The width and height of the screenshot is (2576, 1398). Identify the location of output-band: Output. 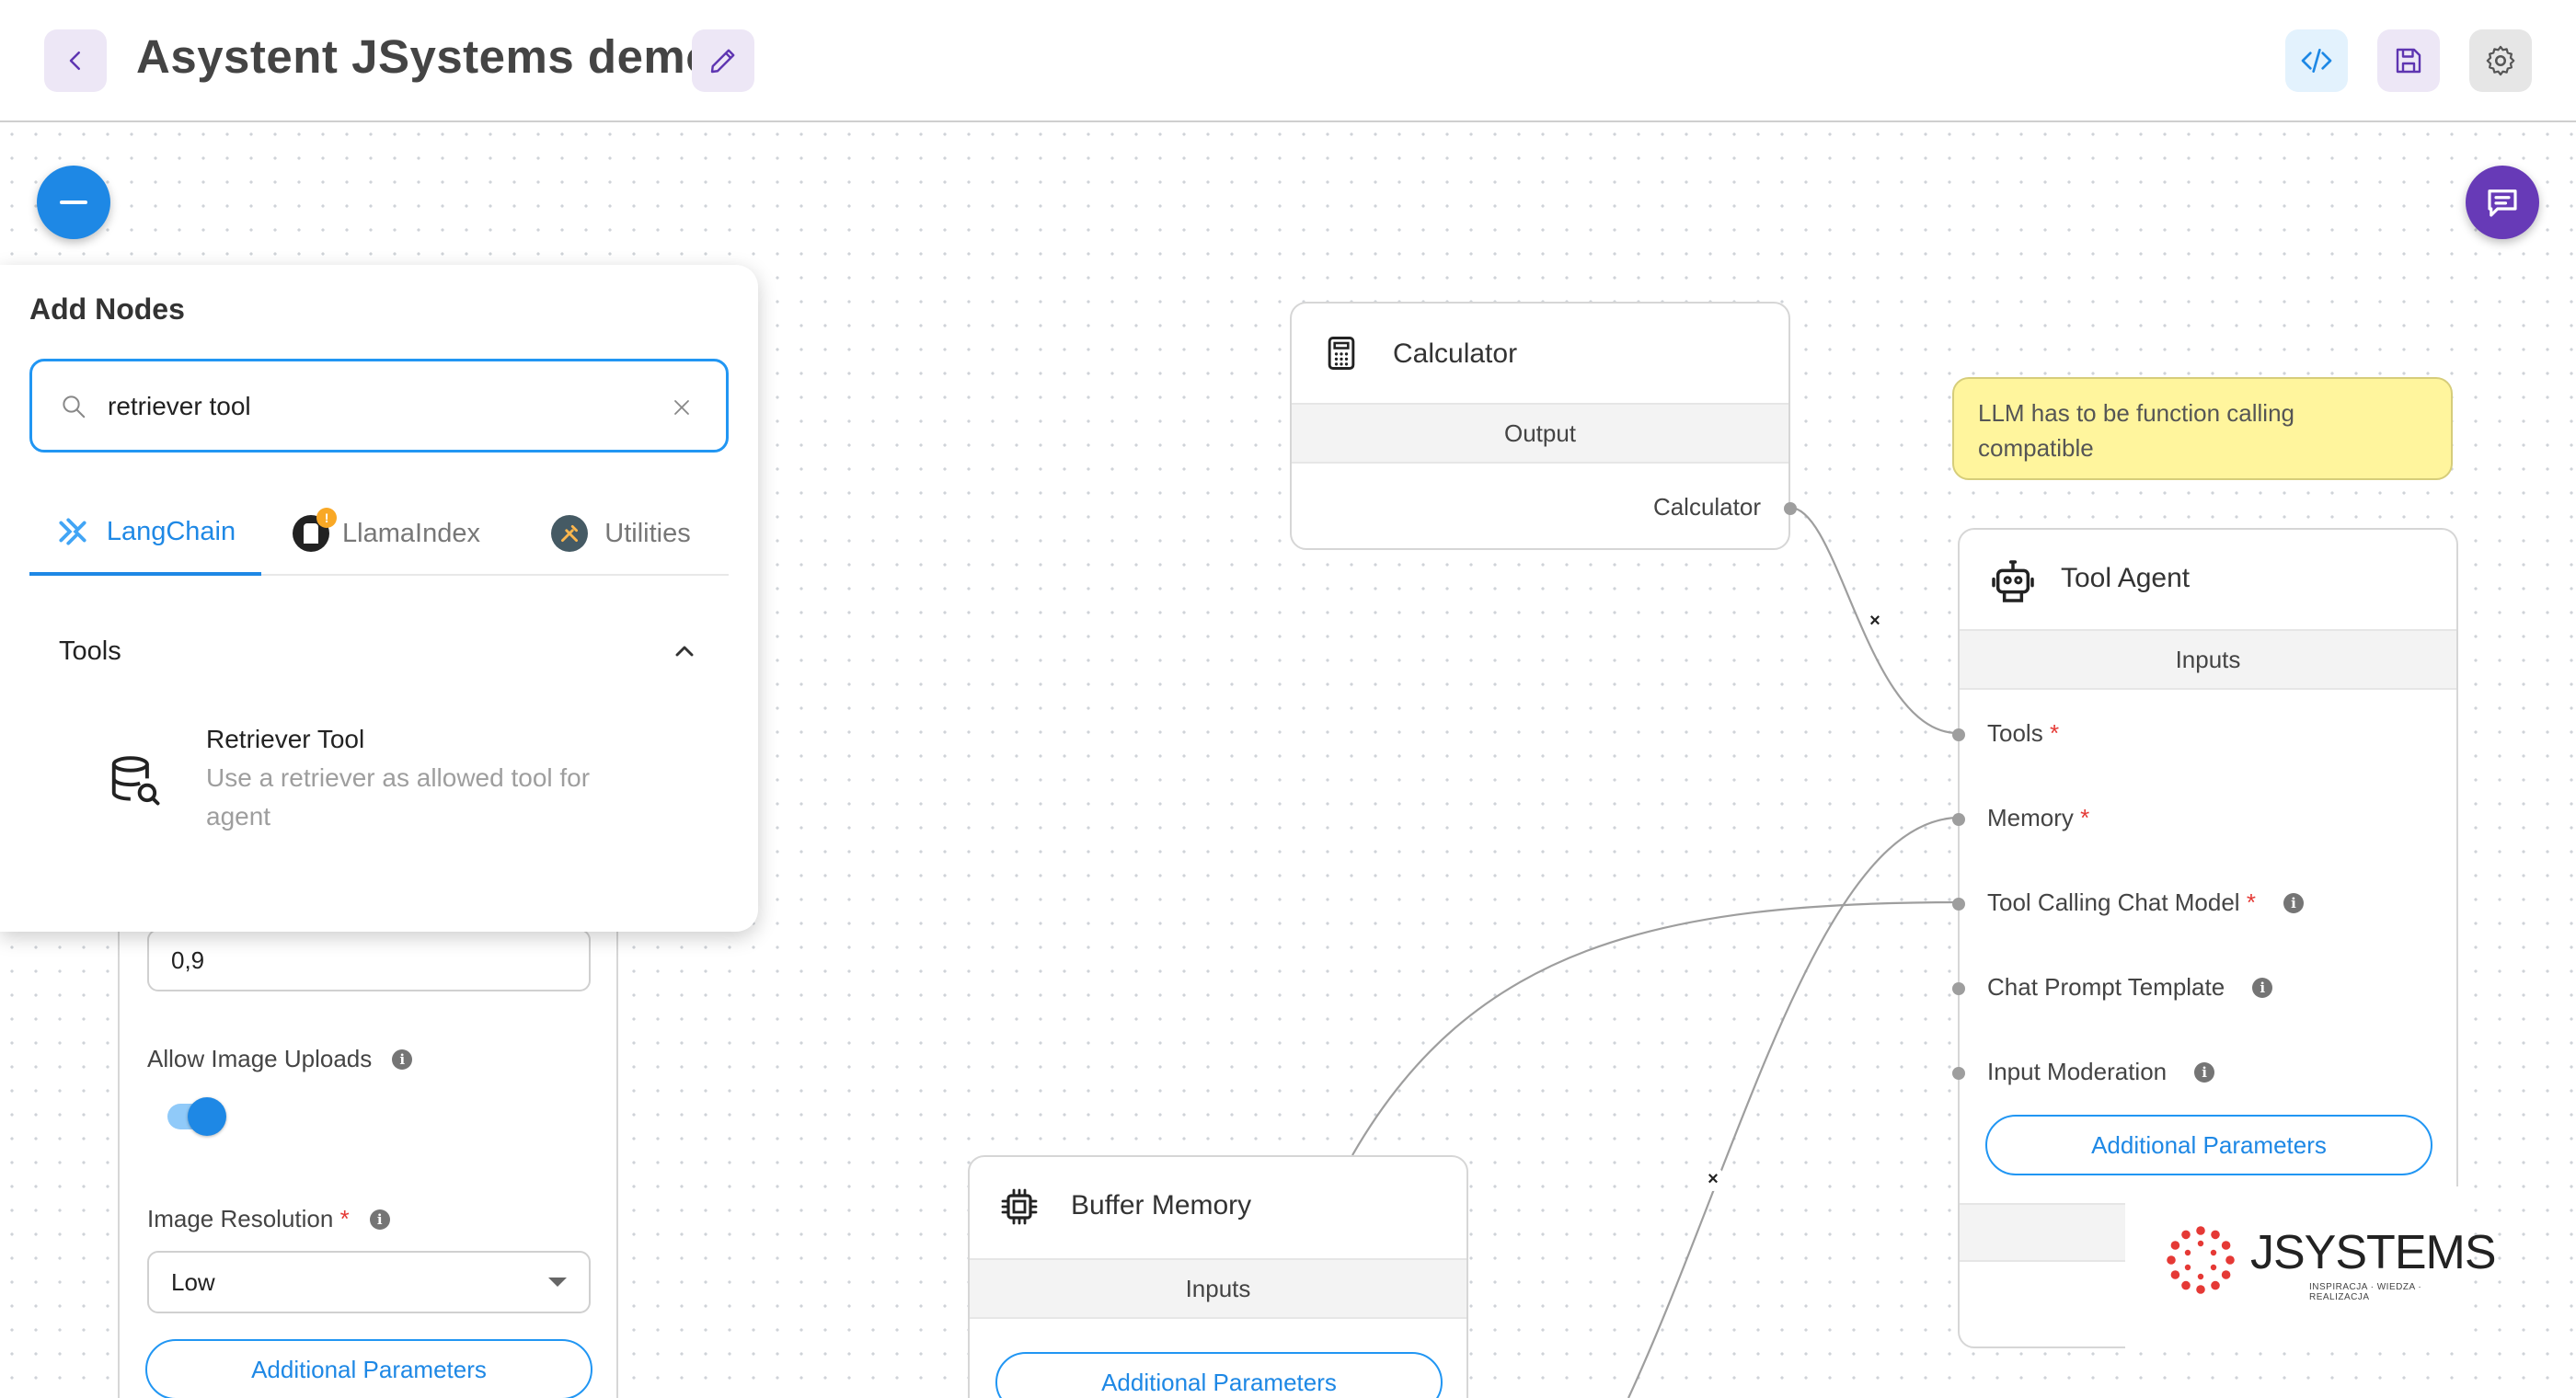
(1540, 433).